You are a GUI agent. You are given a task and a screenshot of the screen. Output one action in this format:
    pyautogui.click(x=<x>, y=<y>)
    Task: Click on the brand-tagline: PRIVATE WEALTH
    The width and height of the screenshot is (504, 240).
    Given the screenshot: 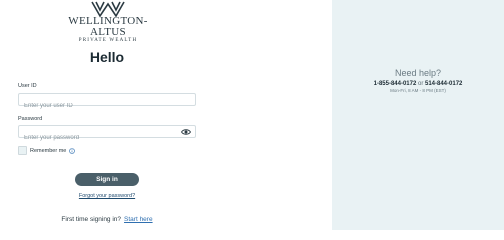 What is the action you would take?
    pyautogui.click(x=108, y=40)
    